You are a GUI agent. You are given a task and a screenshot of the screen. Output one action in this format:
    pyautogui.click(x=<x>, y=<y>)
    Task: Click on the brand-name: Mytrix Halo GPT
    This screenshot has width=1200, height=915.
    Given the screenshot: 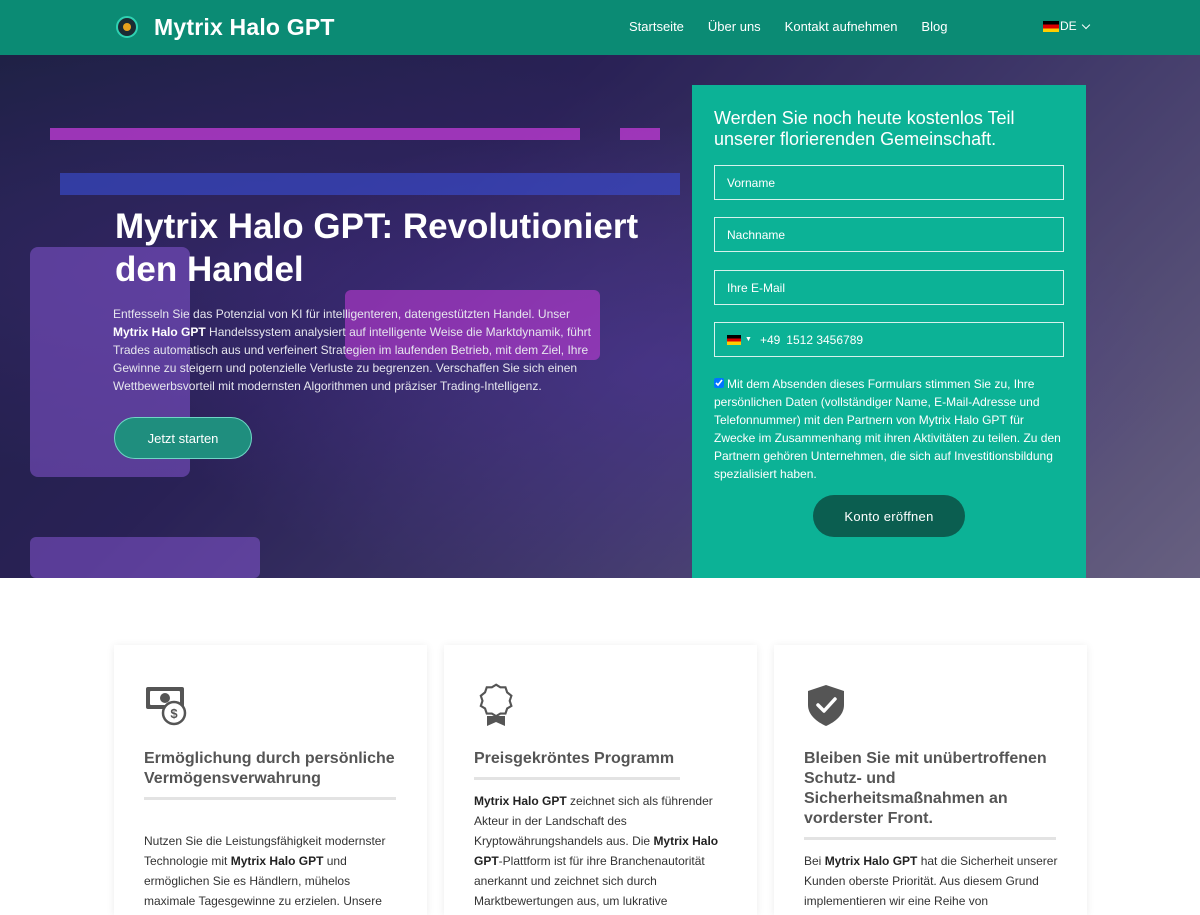 What is the action you would take?
    pyautogui.click(x=244, y=26)
    